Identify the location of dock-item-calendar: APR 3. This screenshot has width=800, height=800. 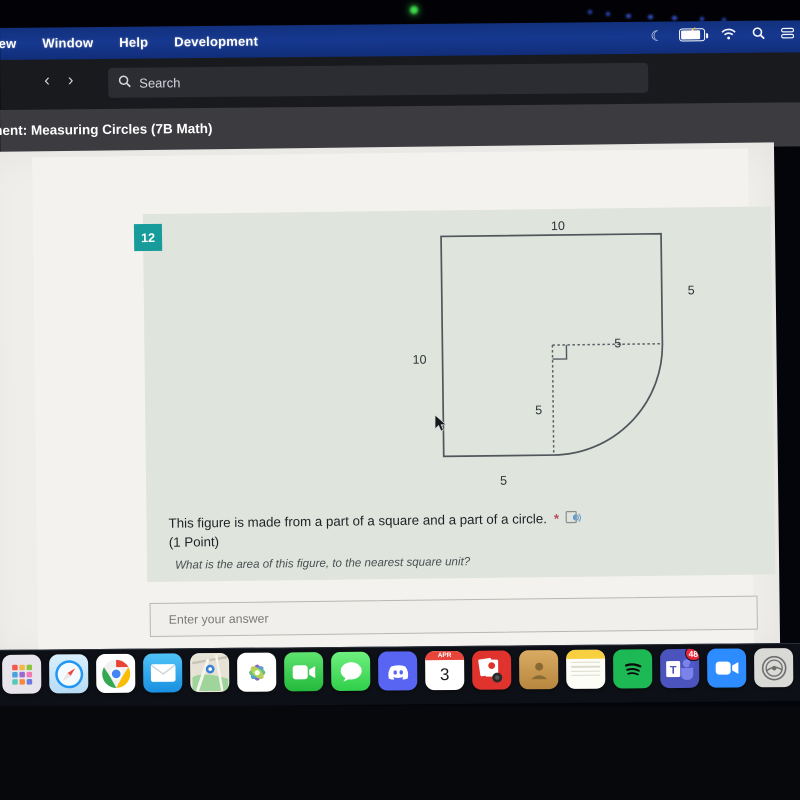
(445, 670).